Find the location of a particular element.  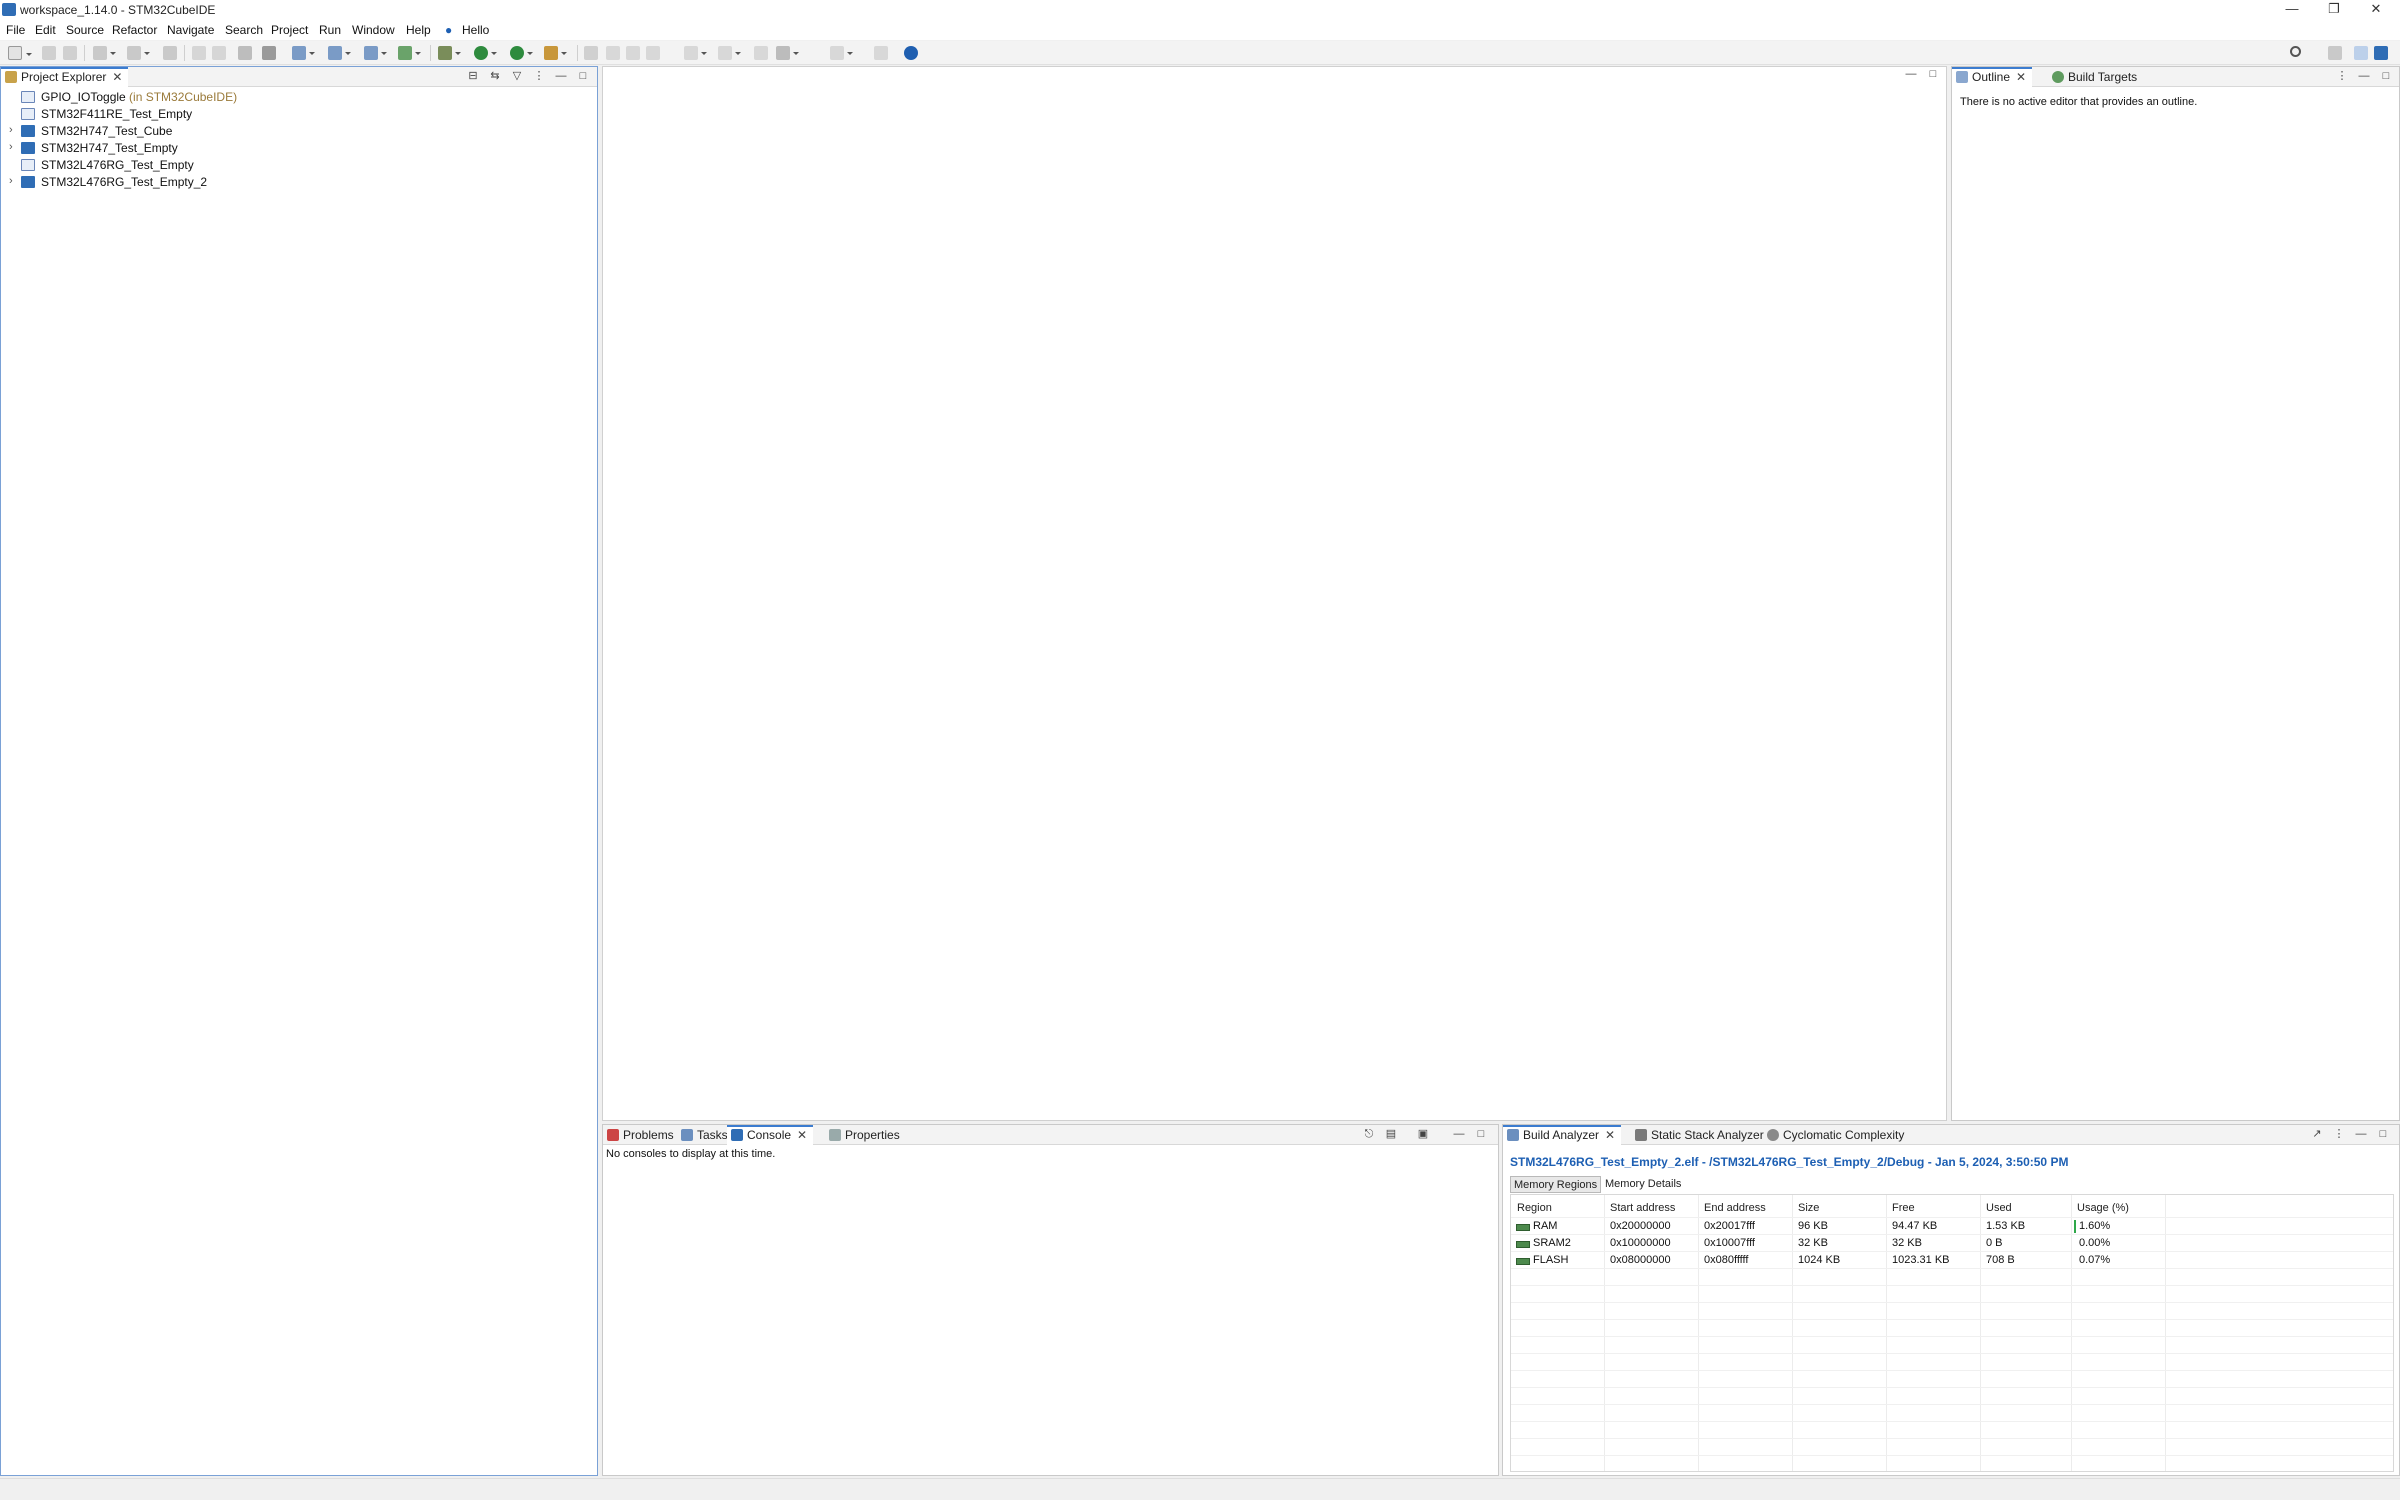

search-icon-toolbar is located at coordinates (591, 53).